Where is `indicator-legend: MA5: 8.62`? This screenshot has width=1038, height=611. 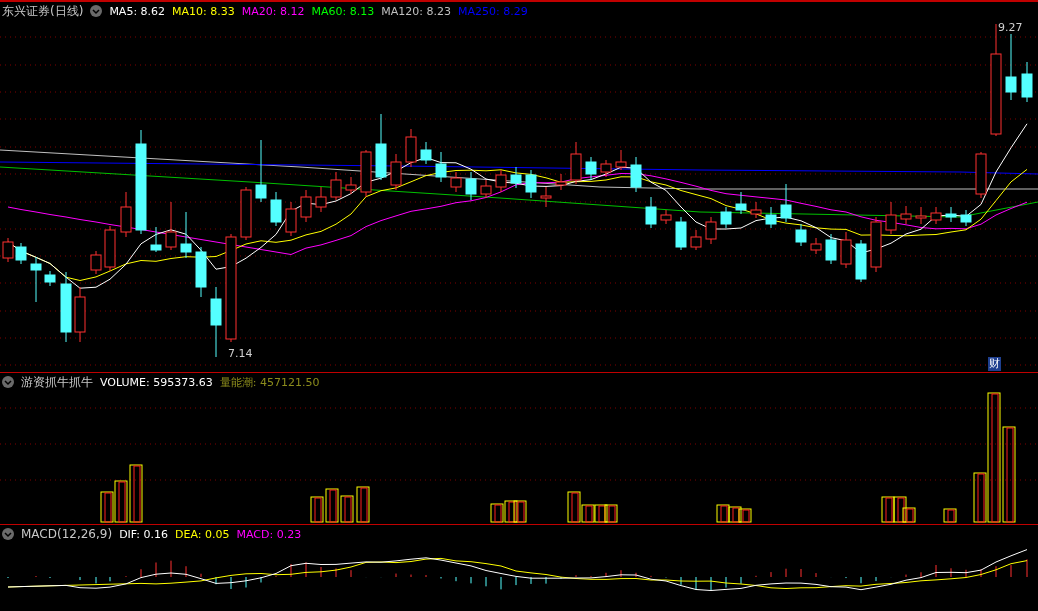
indicator-legend: MA5: 8.62 is located at coordinates (137, 11).